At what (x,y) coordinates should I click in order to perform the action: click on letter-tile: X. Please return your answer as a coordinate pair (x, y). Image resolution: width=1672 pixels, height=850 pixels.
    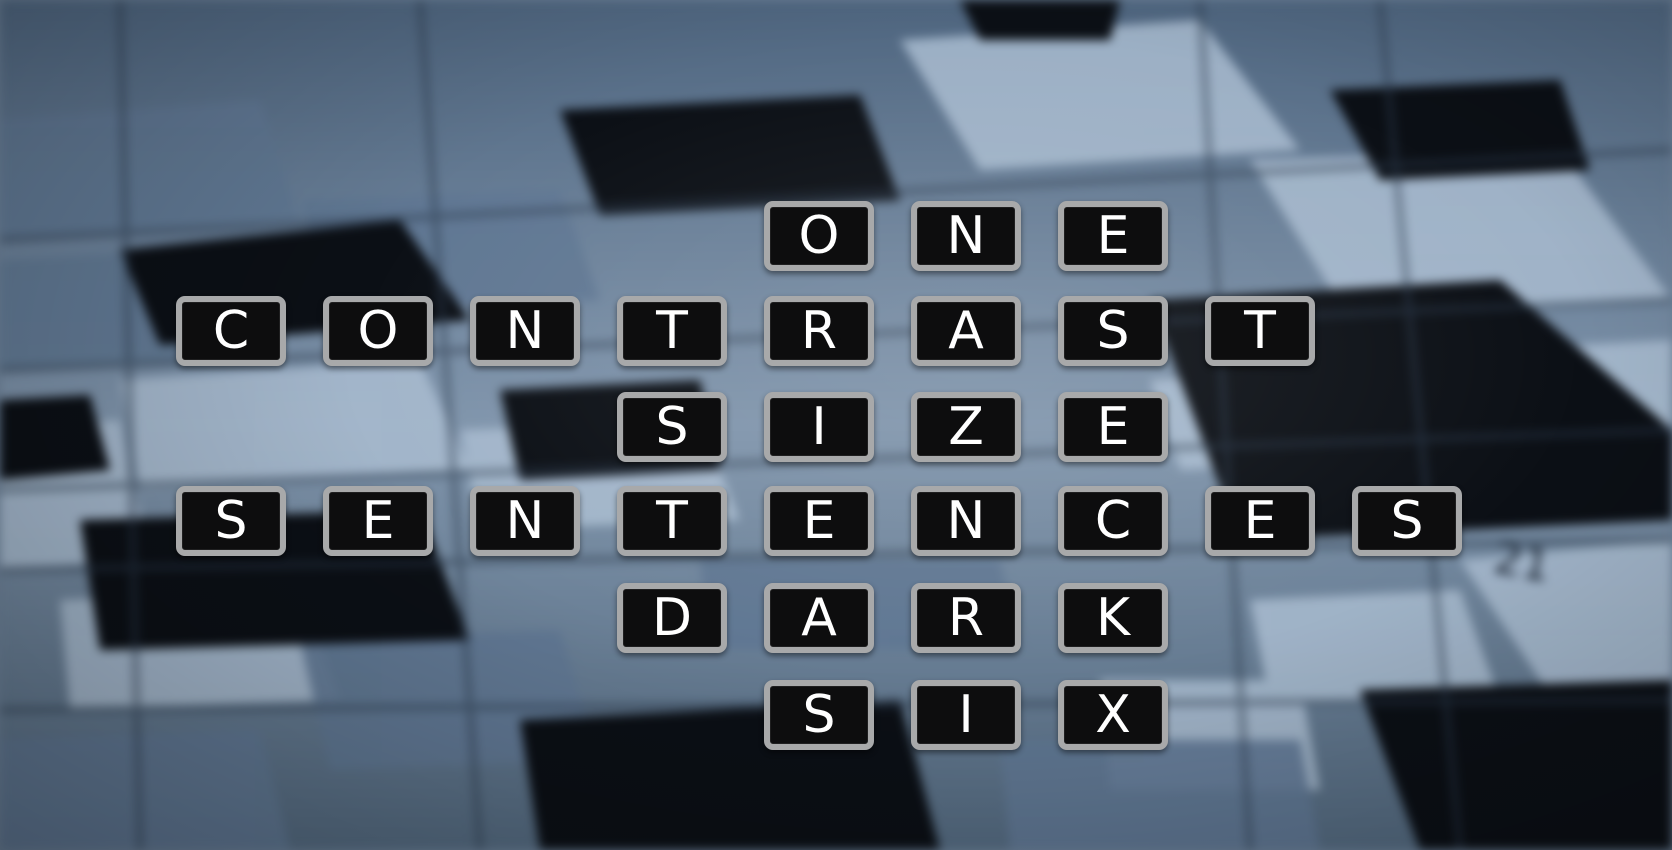
    Looking at the image, I should click on (1113, 715).